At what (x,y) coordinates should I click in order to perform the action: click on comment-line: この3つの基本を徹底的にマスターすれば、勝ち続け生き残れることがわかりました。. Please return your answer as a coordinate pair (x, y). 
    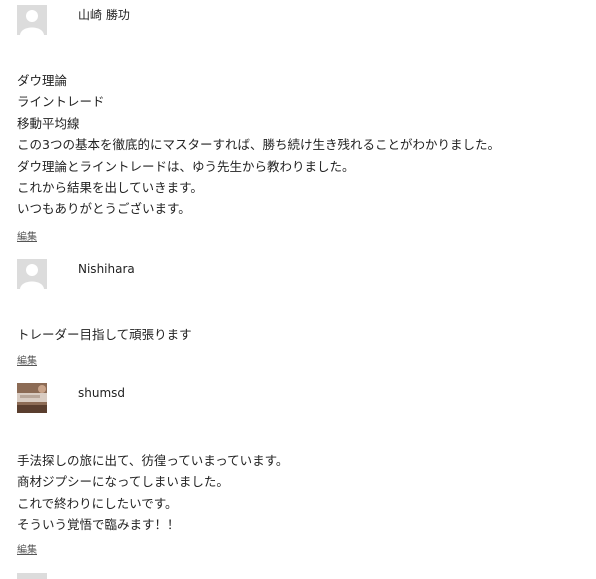
    Looking at the image, I should click on (258, 145).